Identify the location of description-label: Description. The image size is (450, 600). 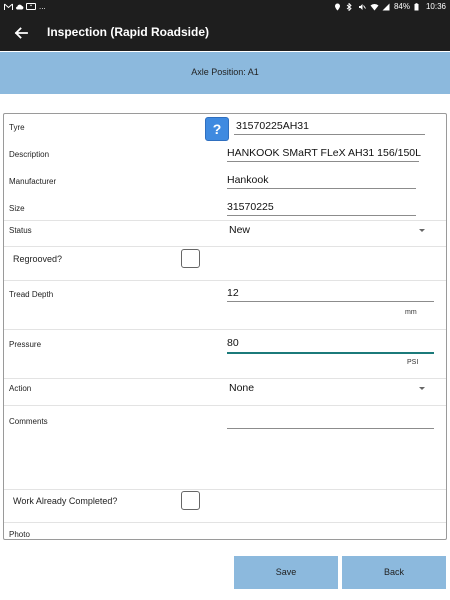
(29, 154).